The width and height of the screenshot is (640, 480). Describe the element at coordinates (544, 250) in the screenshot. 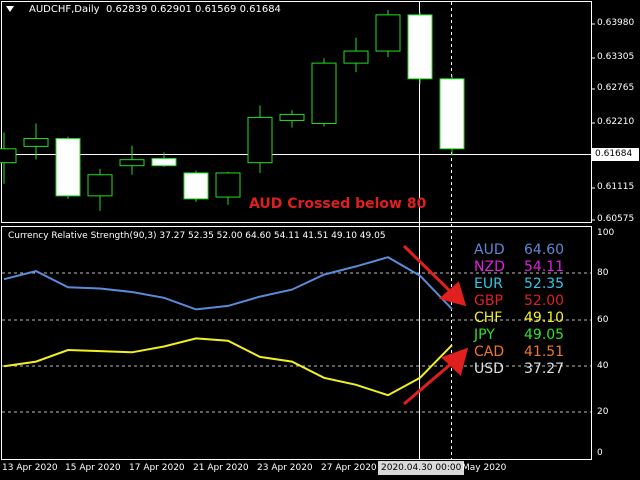

I see `currency-value: 64.60` at that location.